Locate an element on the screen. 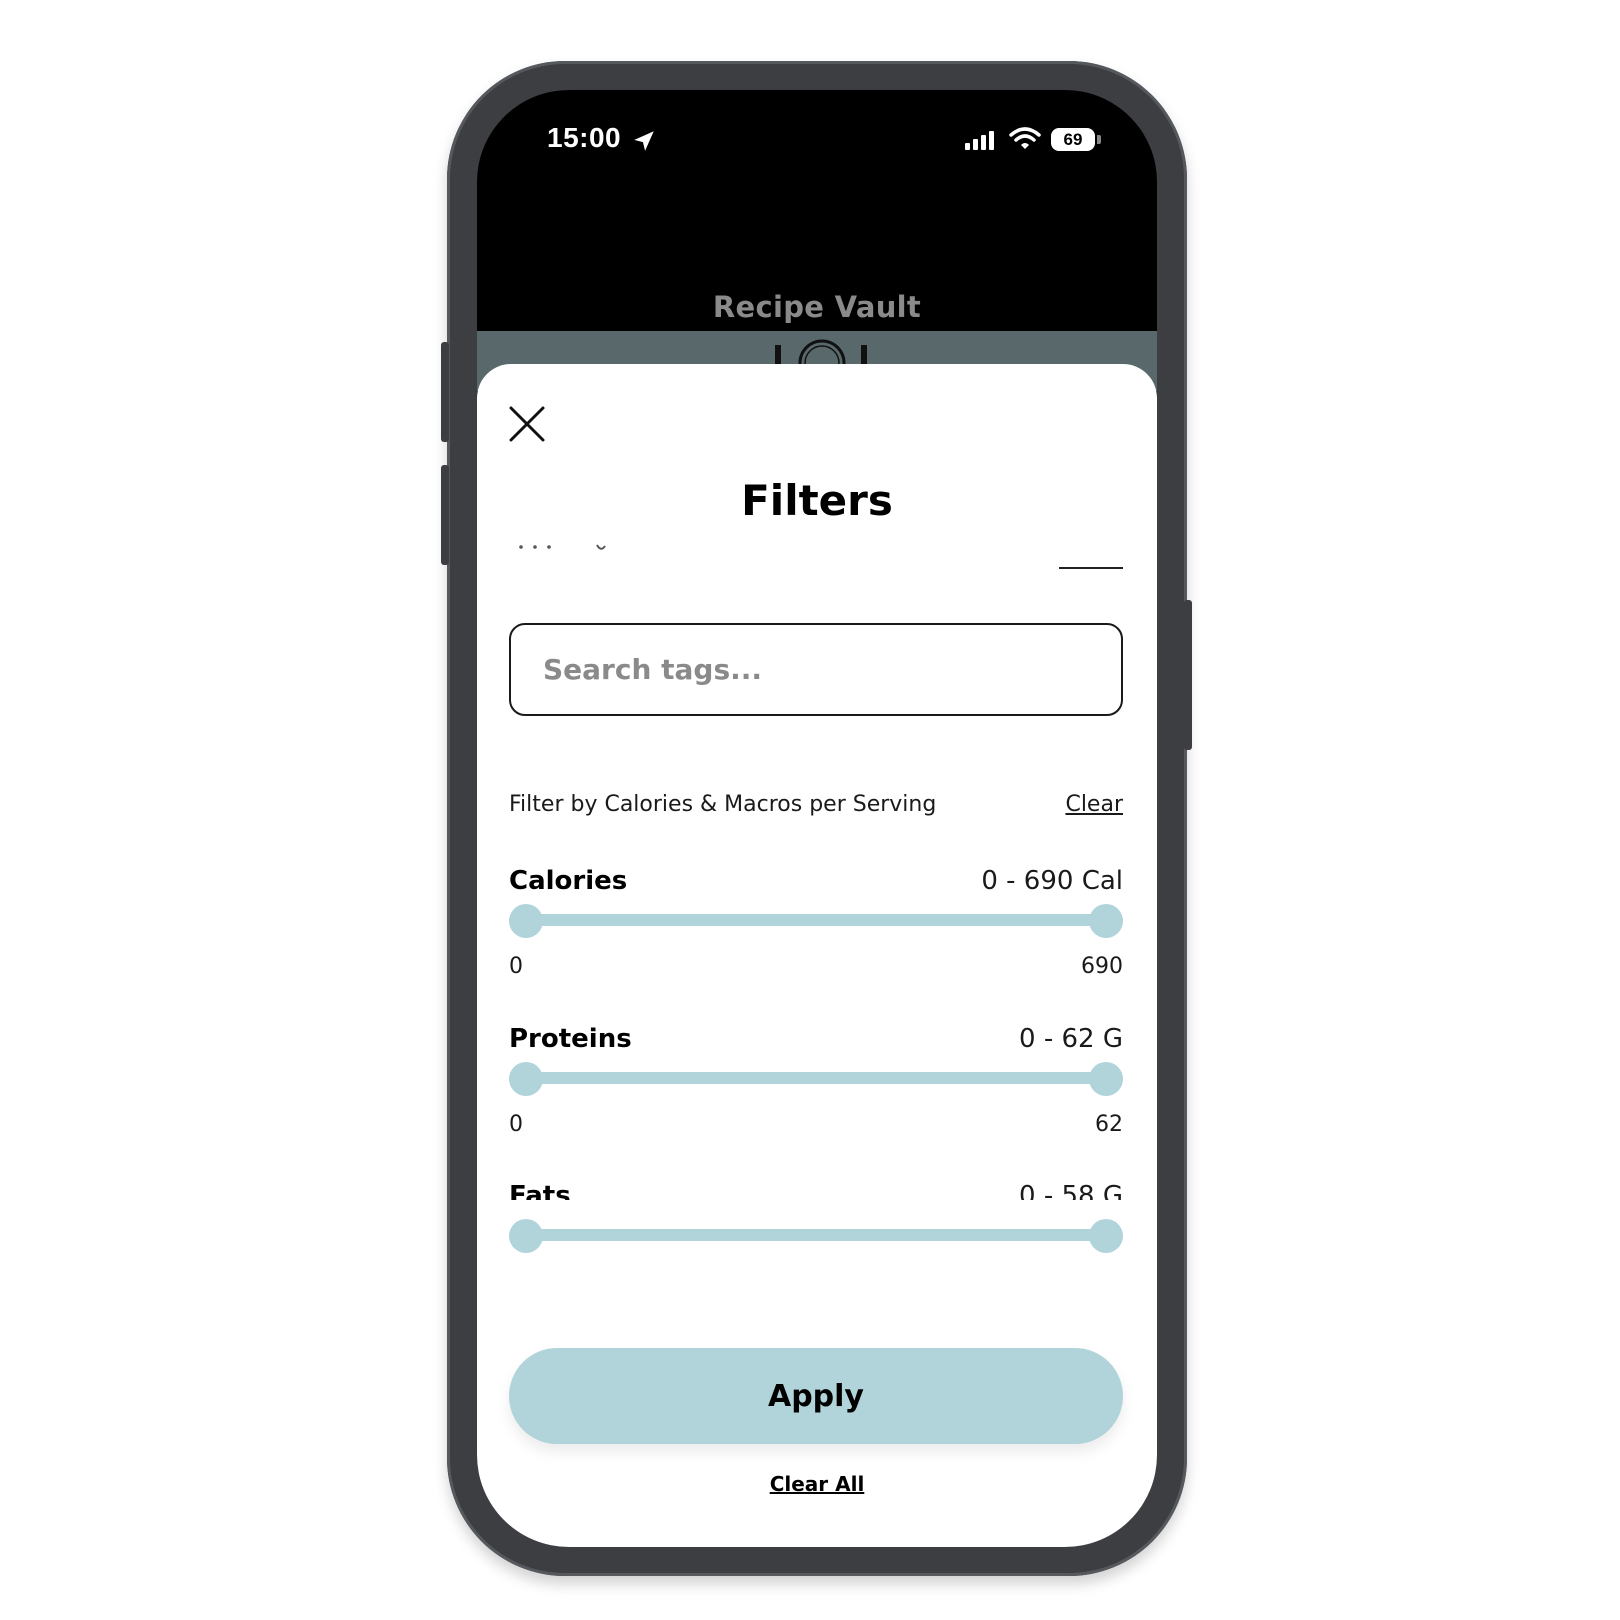  tag-search-box is located at coordinates (816, 669).